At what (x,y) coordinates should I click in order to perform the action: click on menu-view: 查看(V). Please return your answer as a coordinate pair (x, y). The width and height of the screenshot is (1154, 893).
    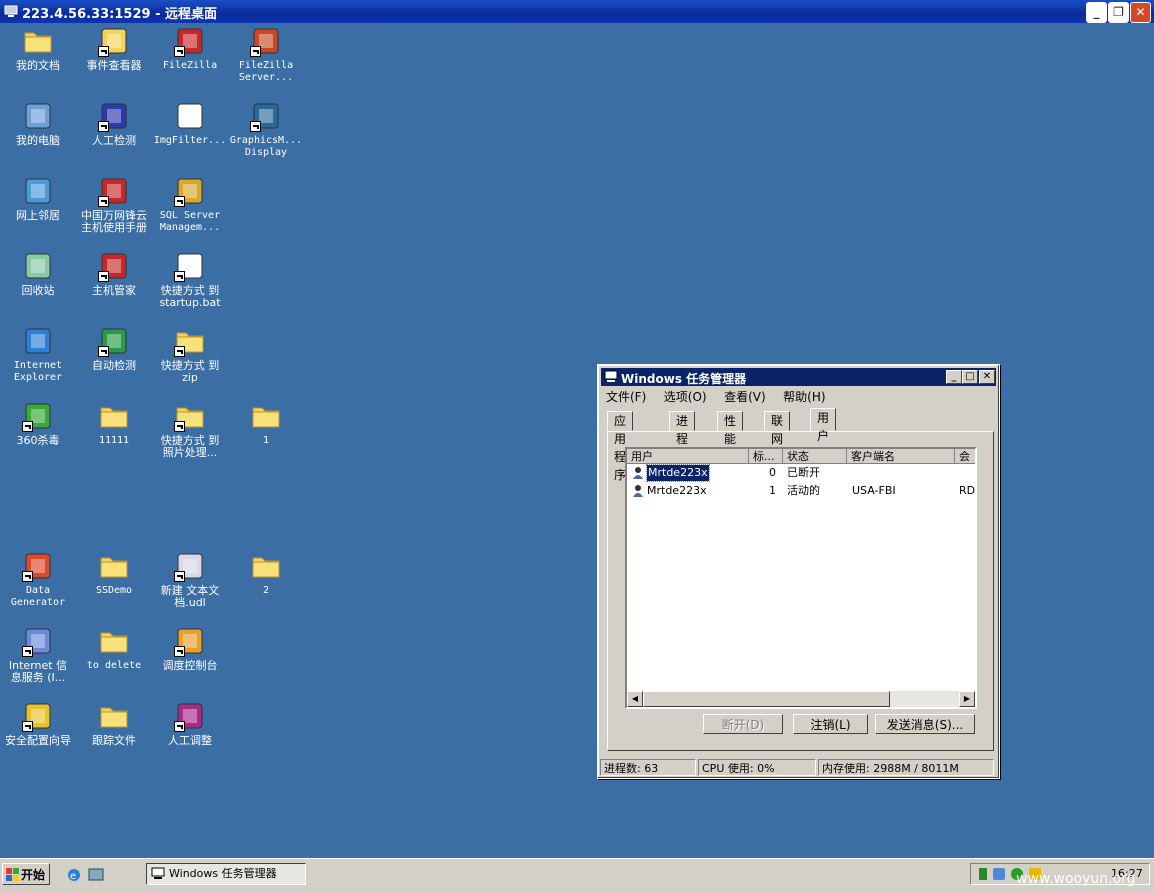
    Looking at the image, I should click on (745, 397).